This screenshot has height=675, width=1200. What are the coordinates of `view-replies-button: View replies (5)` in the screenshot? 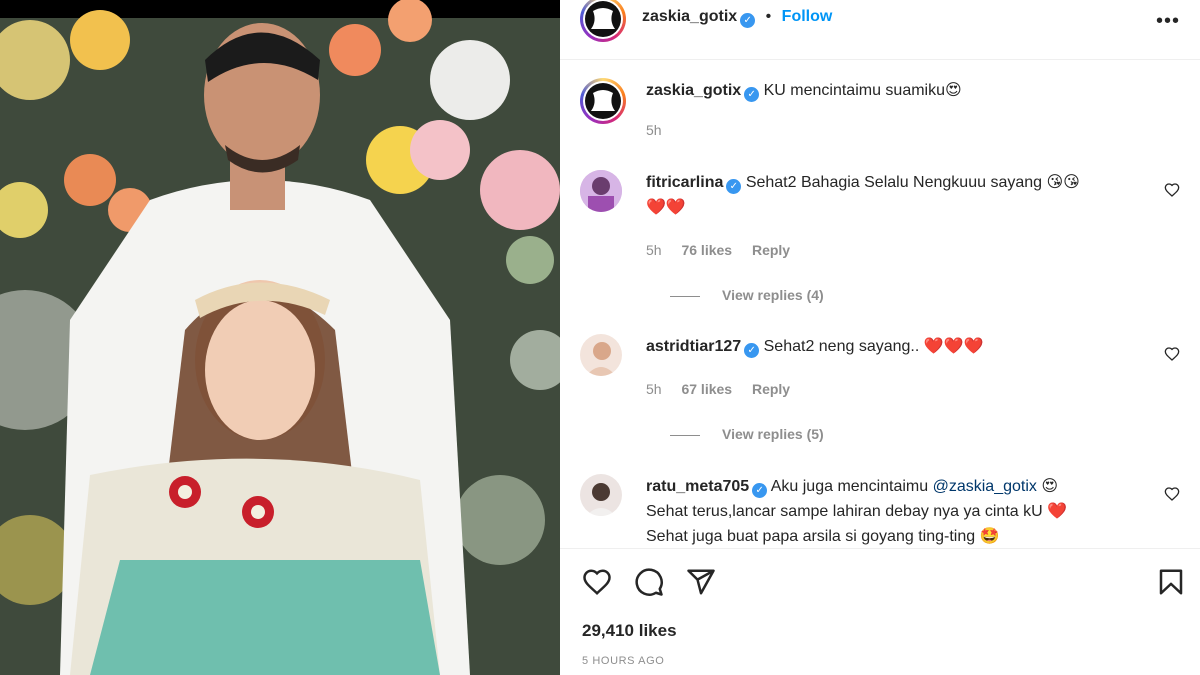 It's located at (747, 434).